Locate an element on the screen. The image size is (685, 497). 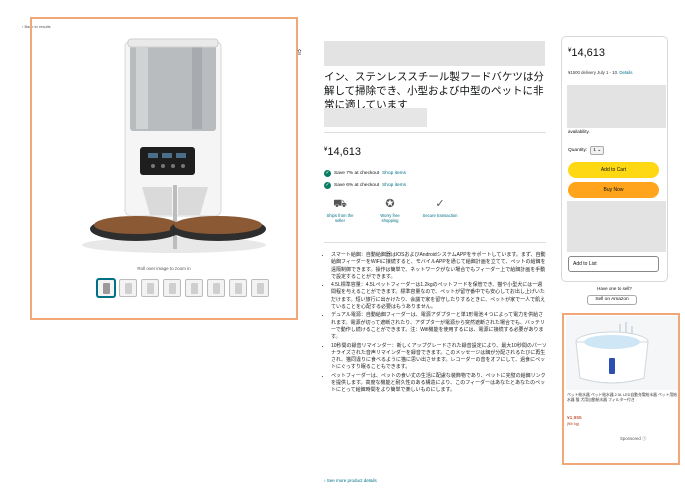
details-link: Details is located at coordinates (625, 72).